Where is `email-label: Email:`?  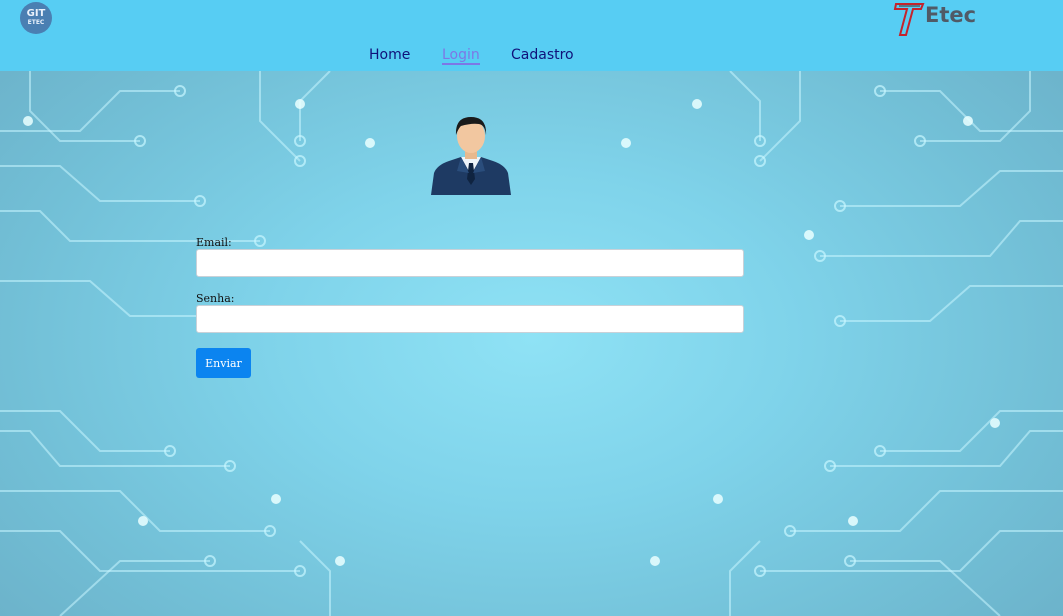
email-label: Email: is located at coordinates (214, 242).